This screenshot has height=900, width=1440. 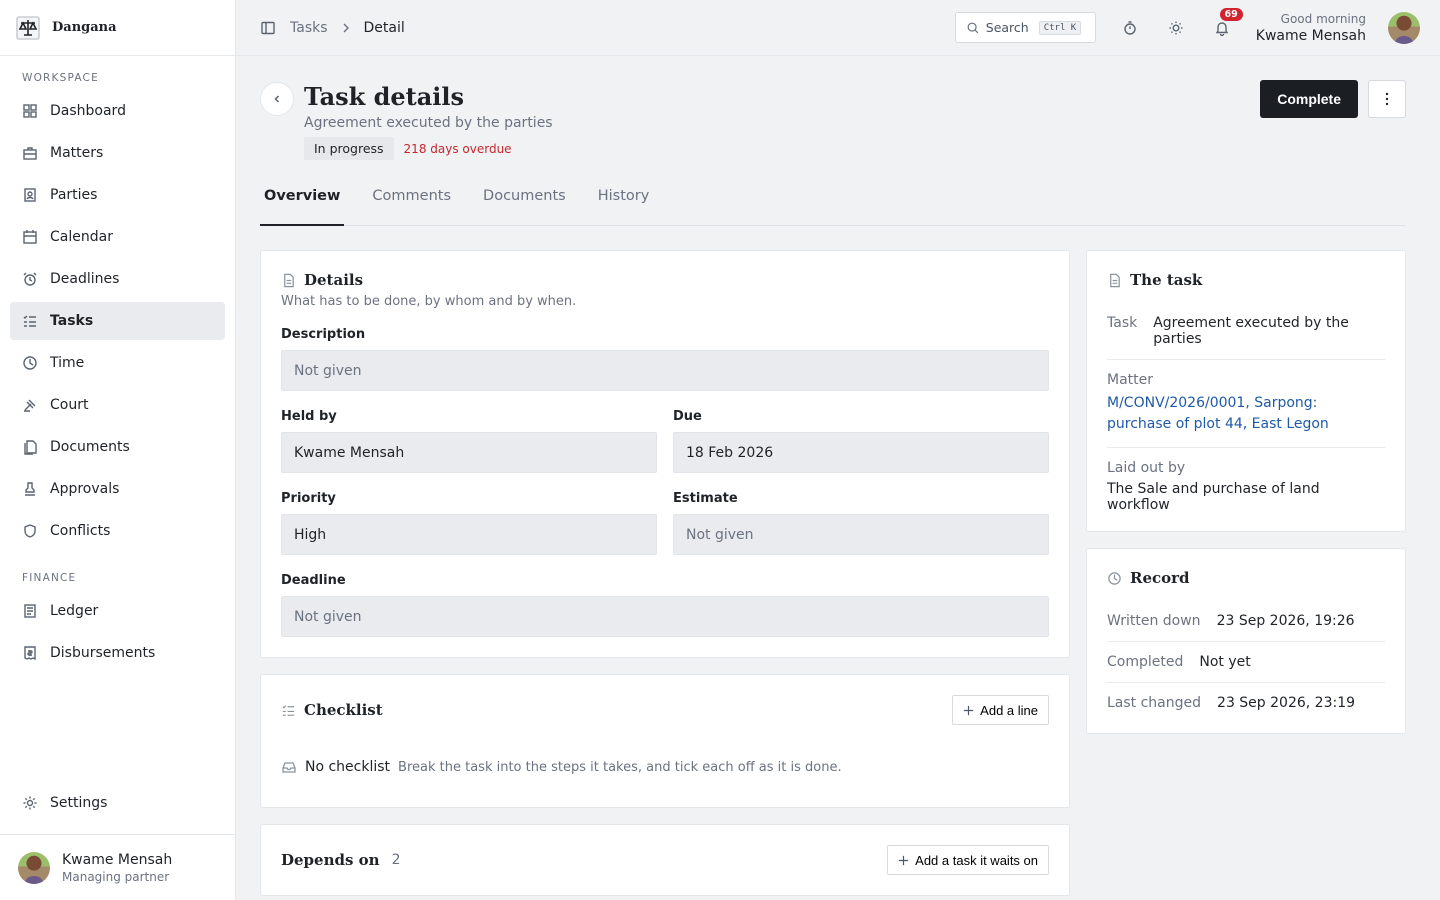 What do you see at coordinates (30, 653) in the screenshot?
I see `receipt-icon` at bounding box center [30, 653].